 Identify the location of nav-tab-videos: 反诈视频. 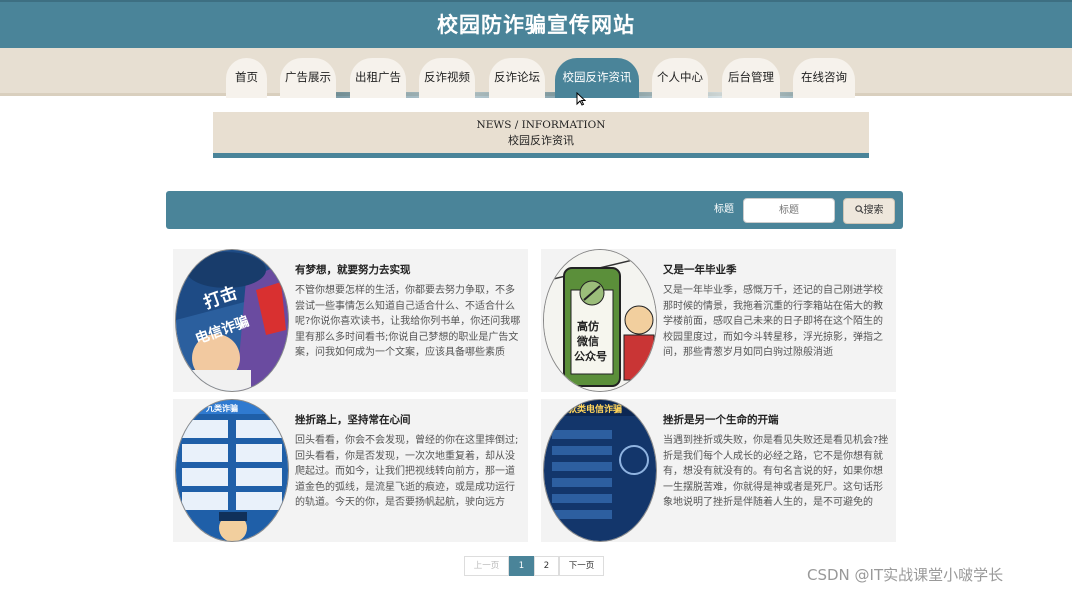
(447, 78).